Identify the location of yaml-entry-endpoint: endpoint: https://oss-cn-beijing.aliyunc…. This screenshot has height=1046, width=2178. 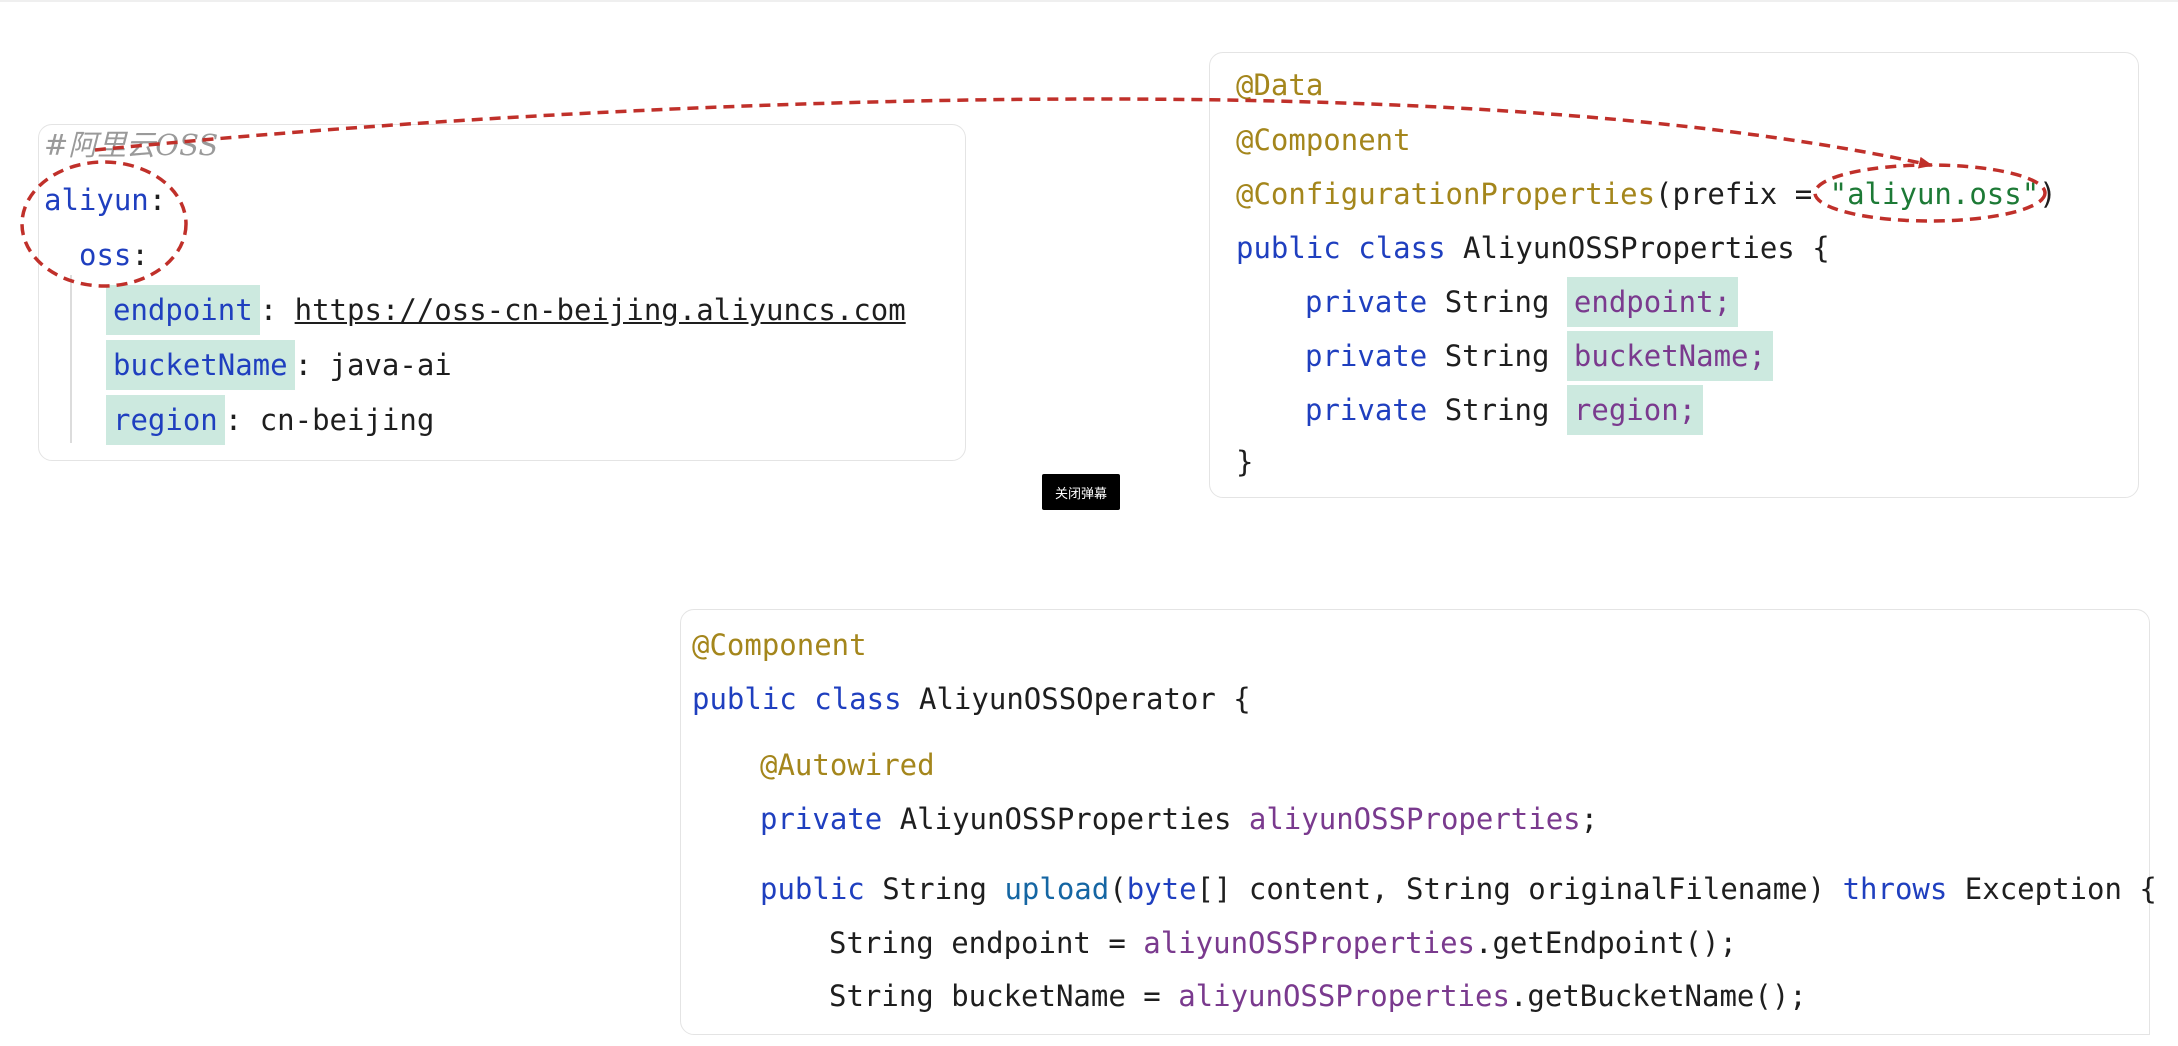
(506, 310).